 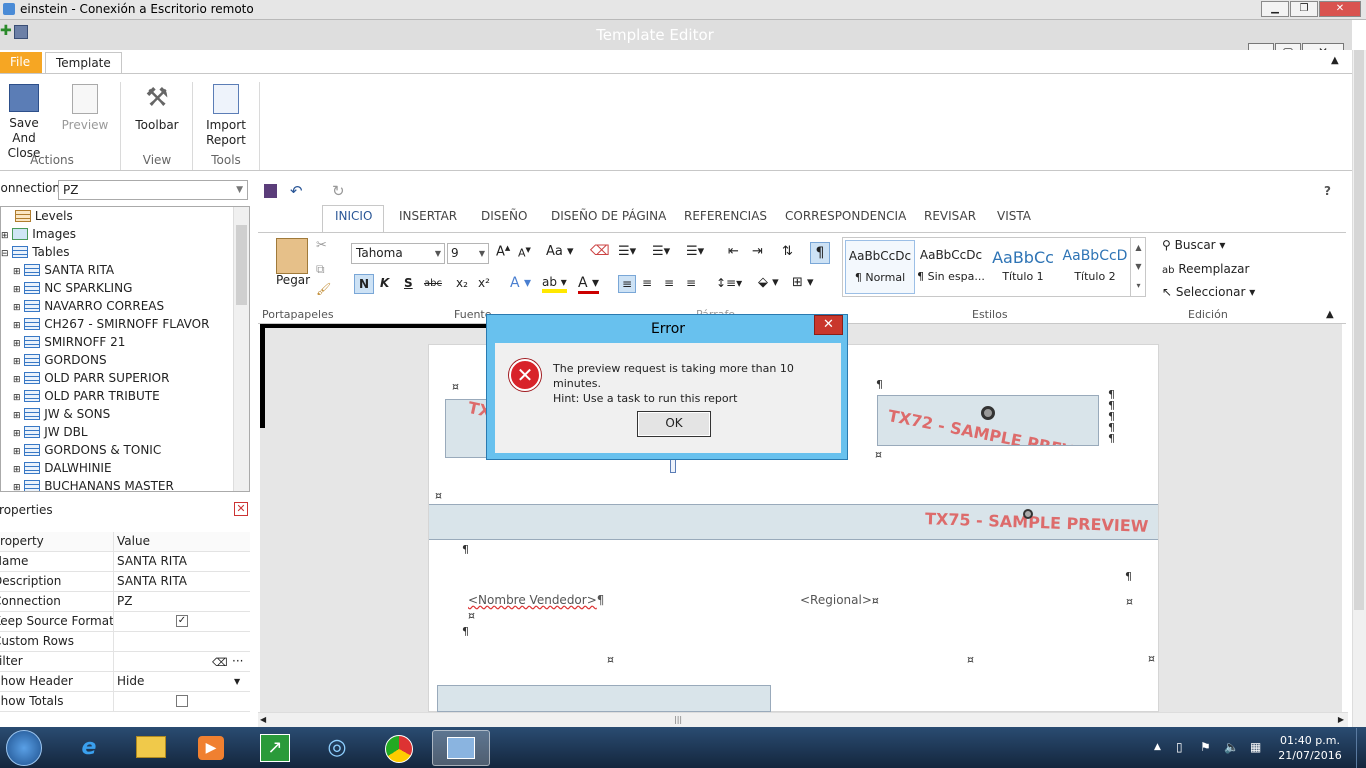 What do you see at coordinates (60, 360) in the screenshot?
I see `tree-item-table: ⊞ GORDONS` at bounding box center [60, 360].